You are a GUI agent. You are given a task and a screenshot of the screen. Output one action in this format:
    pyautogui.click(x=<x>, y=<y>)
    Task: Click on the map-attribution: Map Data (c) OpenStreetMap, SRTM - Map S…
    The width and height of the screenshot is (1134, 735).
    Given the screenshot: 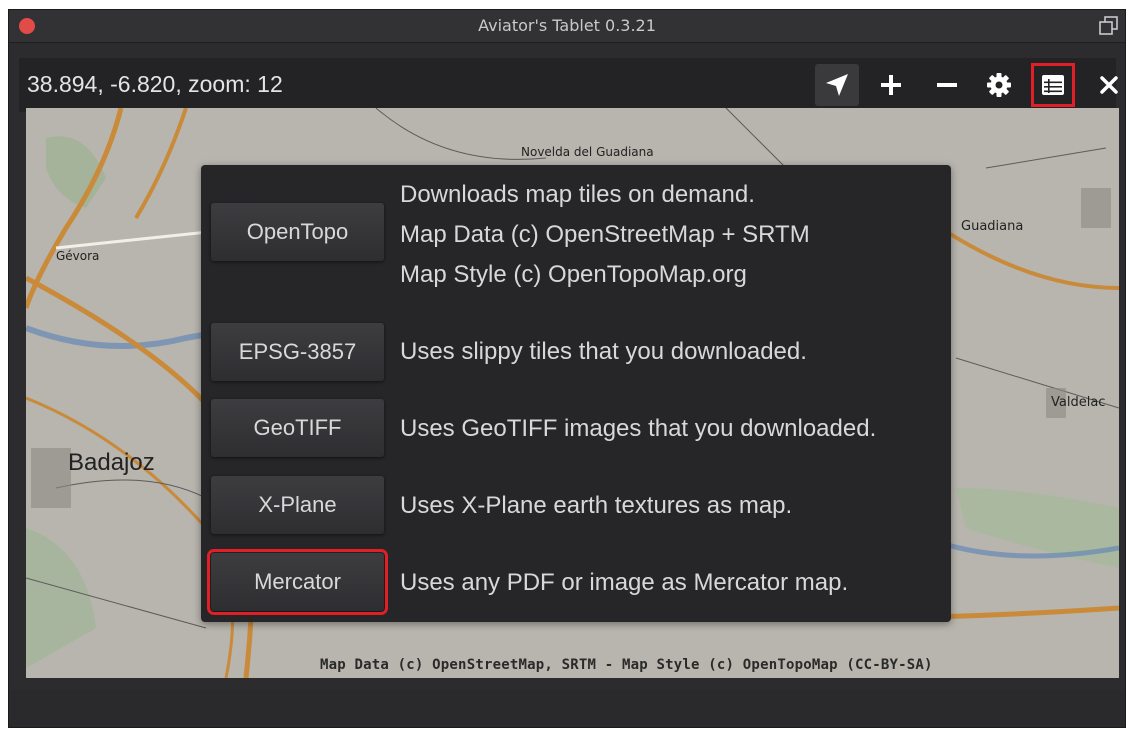 What is the action you would take?
    pyautogui.click(x=626, y=665)
    